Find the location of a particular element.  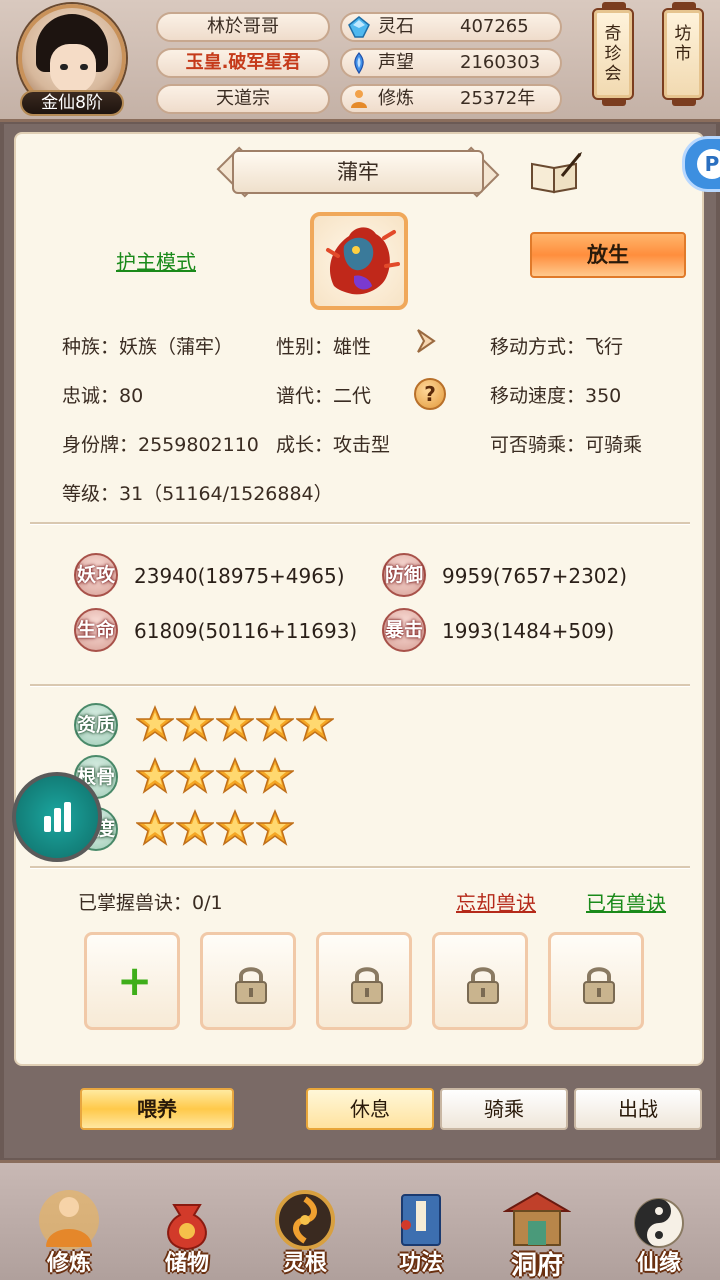

bottom-nav: 修炼 储物 灵根 功法 洞府 仙缘 is located at coordinates (360, 1220).